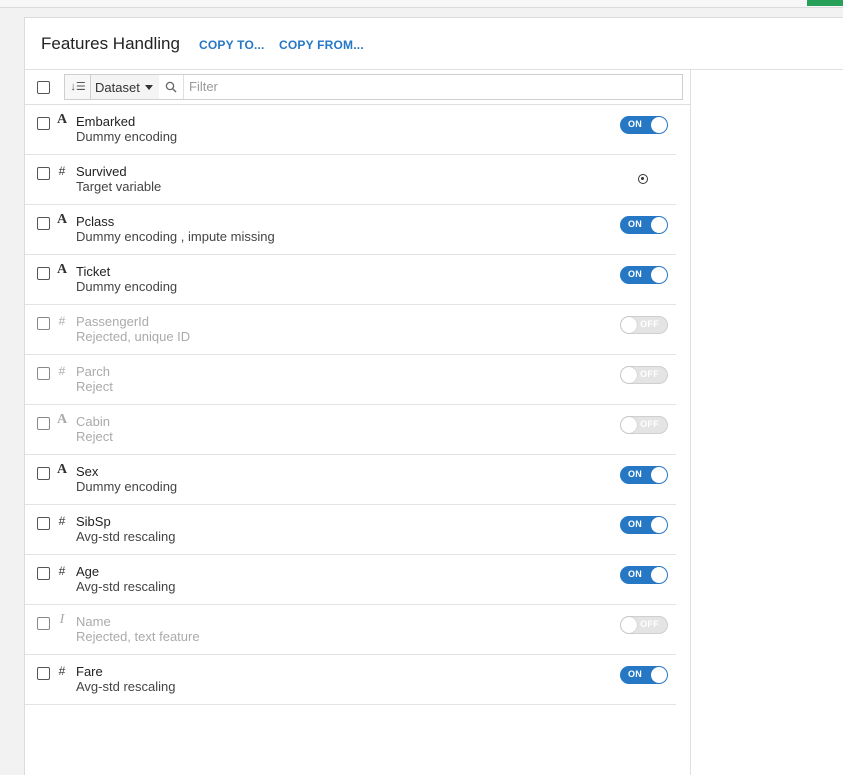 The image size is (843, 775). I want to click on sort-button: ↓☰, so click(77, 87).